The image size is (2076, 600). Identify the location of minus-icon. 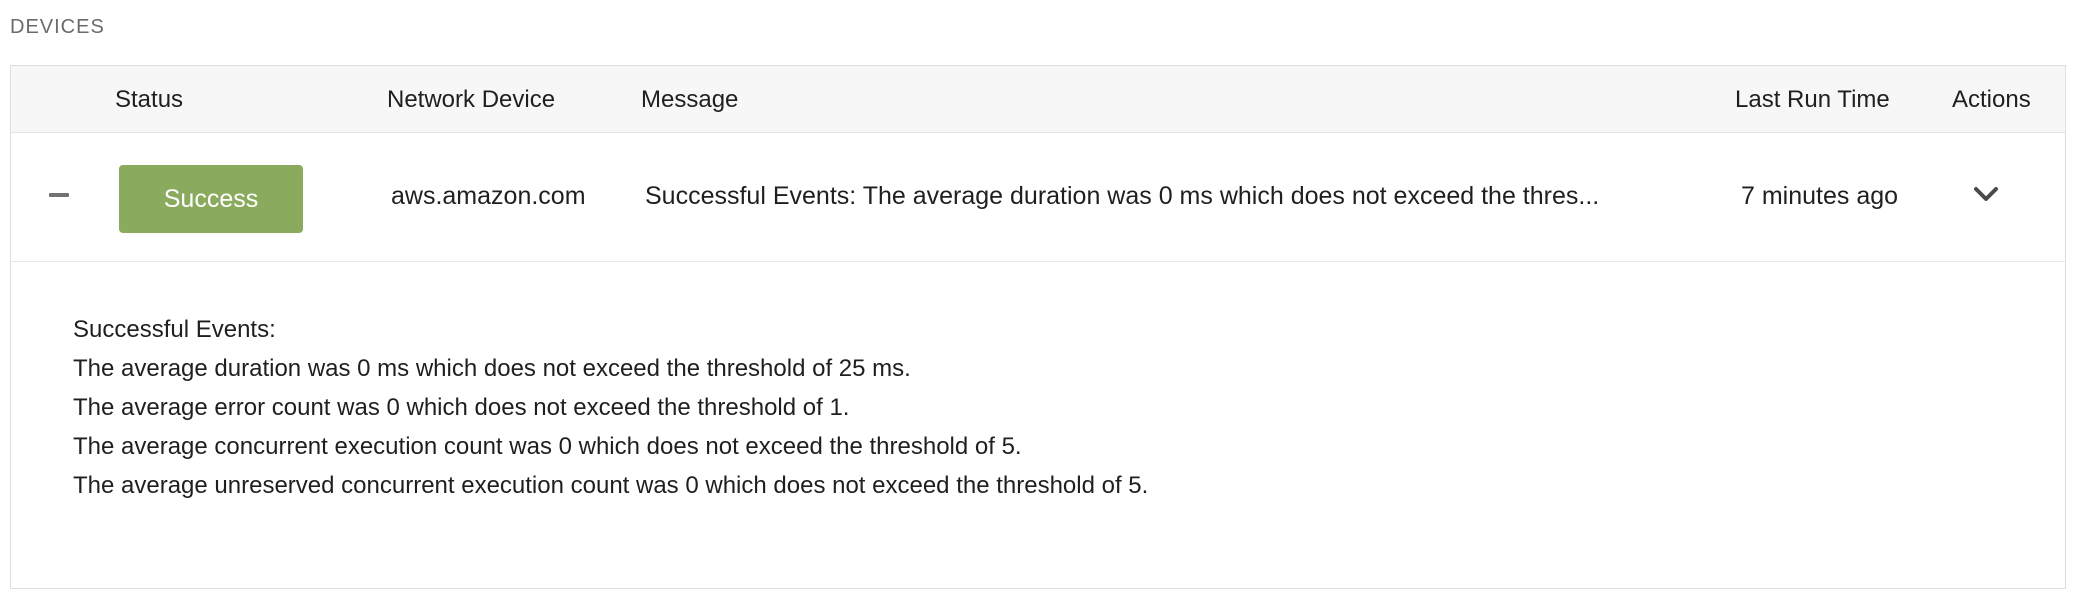
(59, 195).